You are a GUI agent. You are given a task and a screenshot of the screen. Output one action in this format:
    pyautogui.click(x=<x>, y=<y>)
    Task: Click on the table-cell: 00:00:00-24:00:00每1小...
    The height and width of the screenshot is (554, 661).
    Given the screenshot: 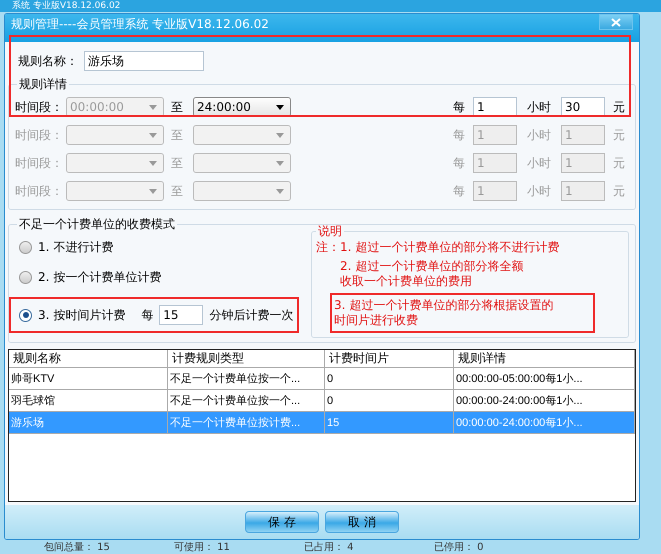 What is the action you would take?
    pyautogui.click(x=544, y=423)
    